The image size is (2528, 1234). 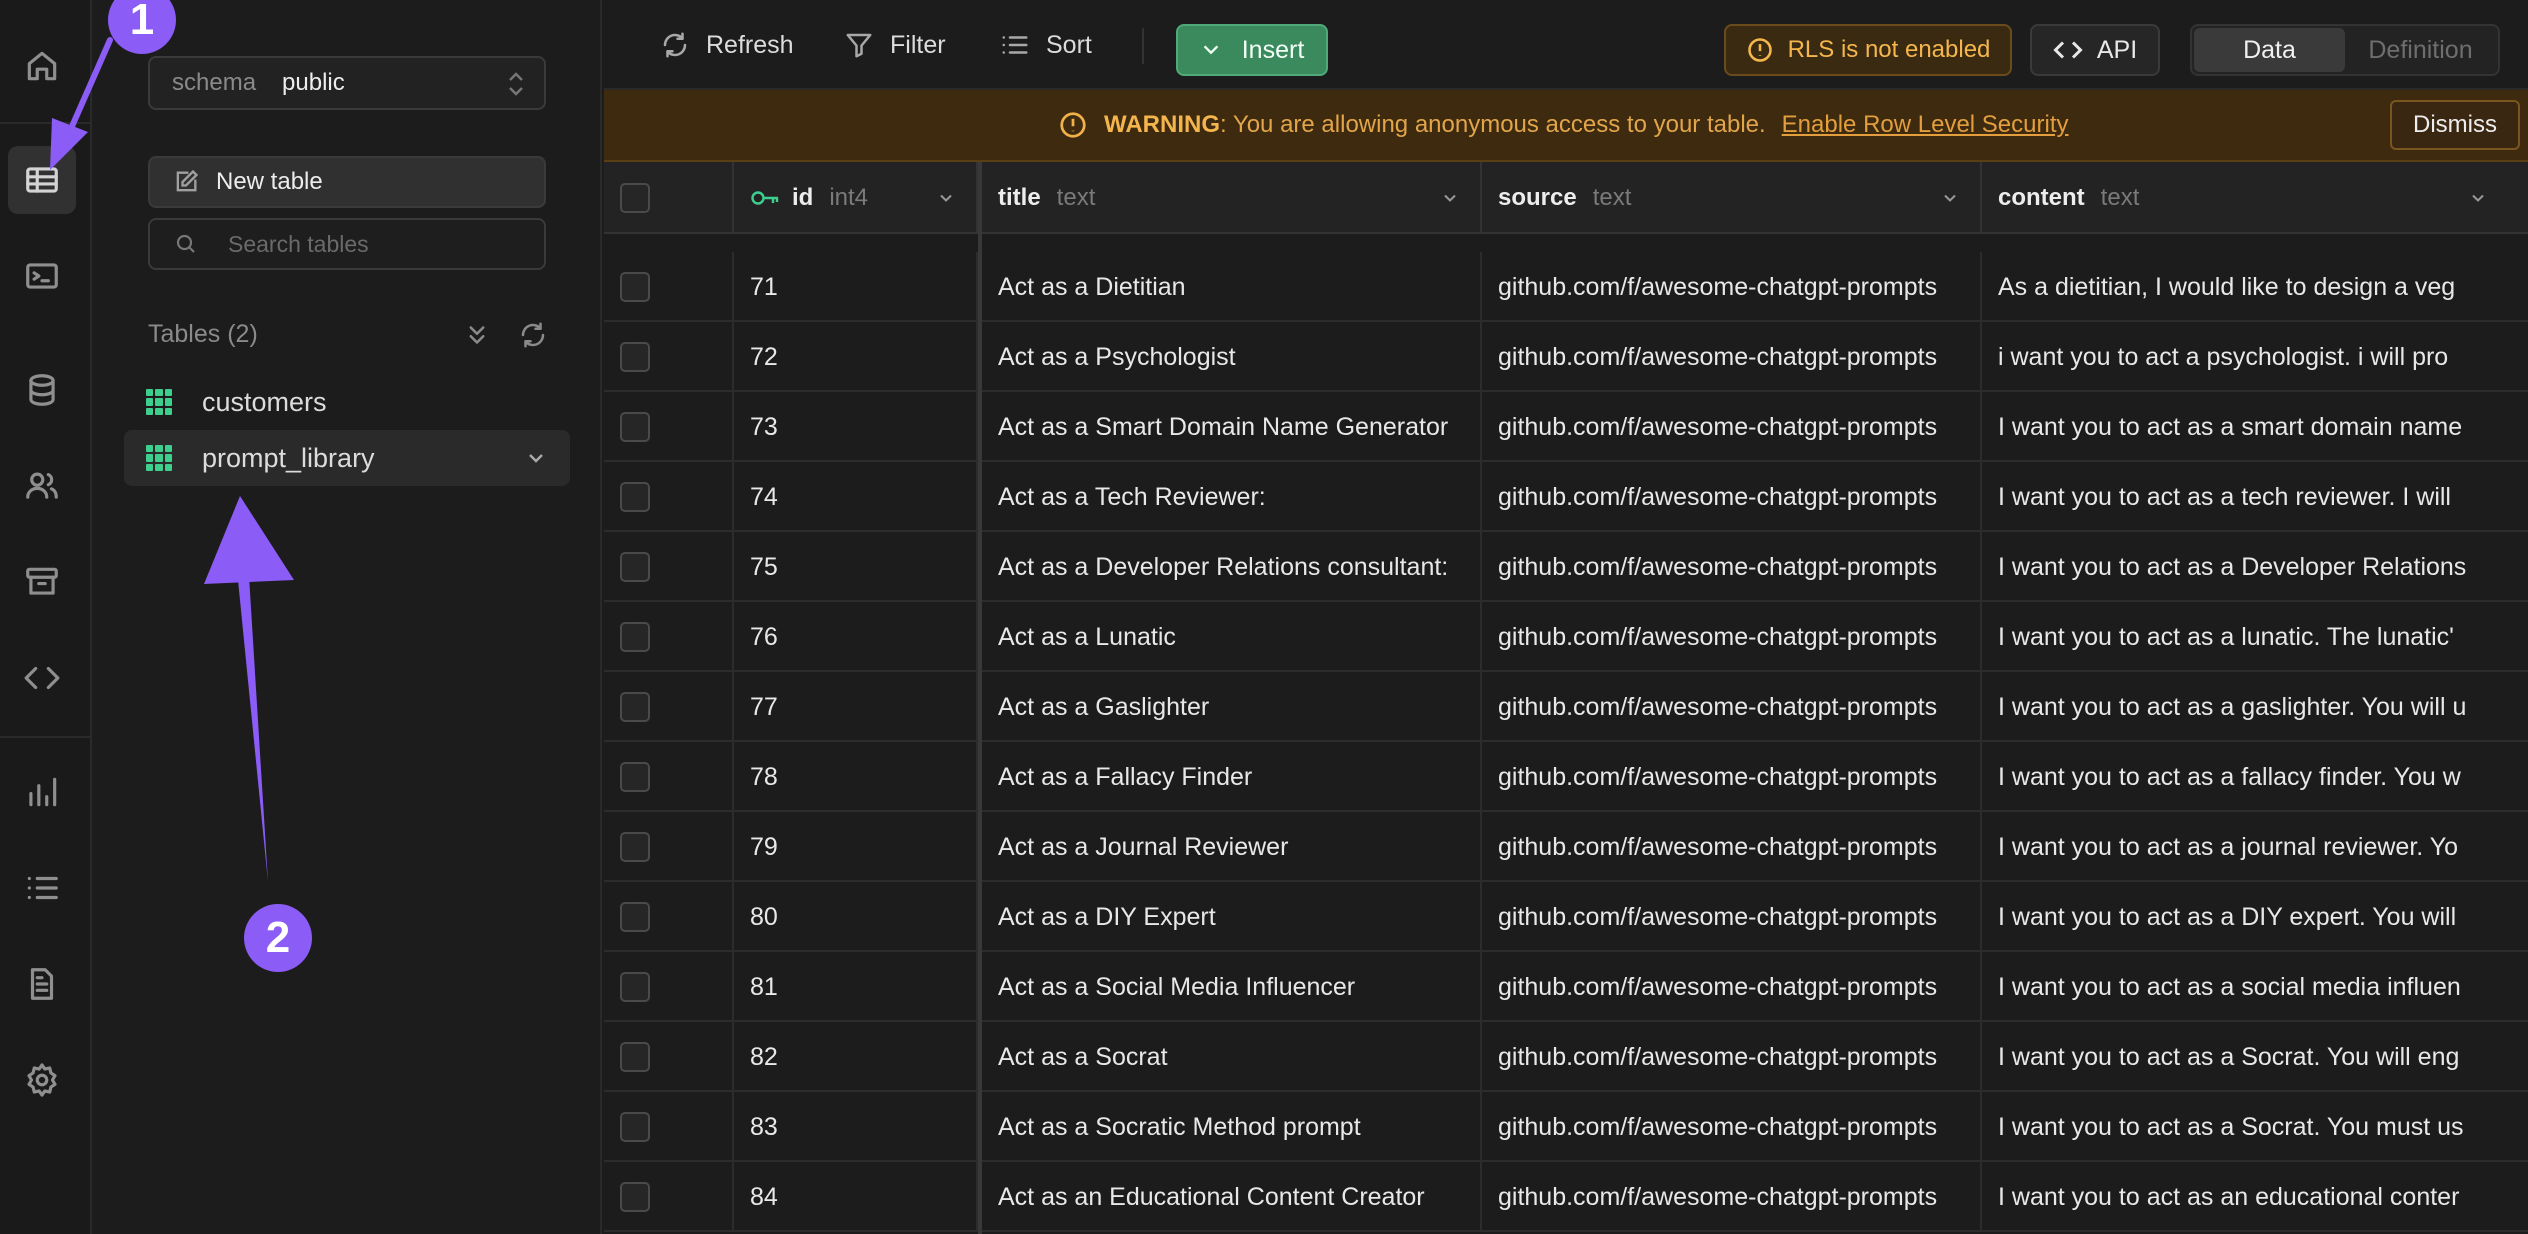 I want to click on storage-nav-button, so click(x=42, y=582).